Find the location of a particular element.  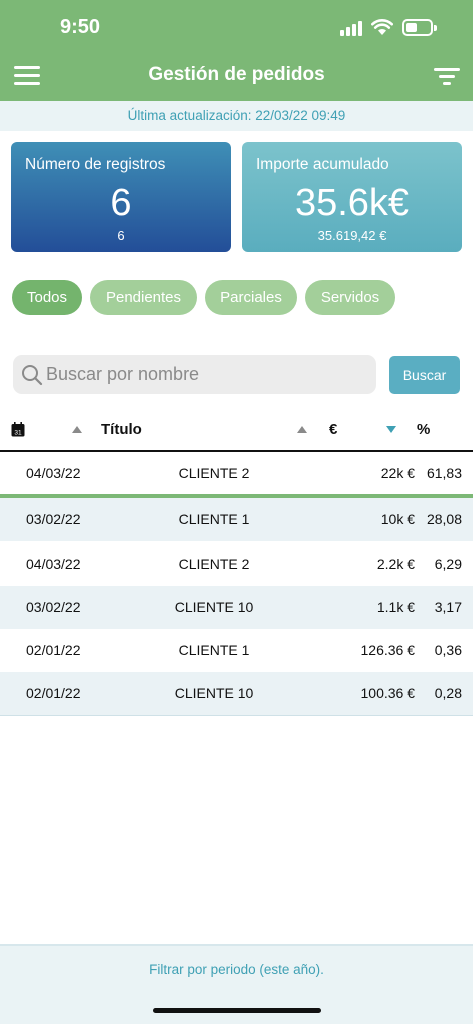

row-percent: 6,29 is located at coordinates (448, 564).